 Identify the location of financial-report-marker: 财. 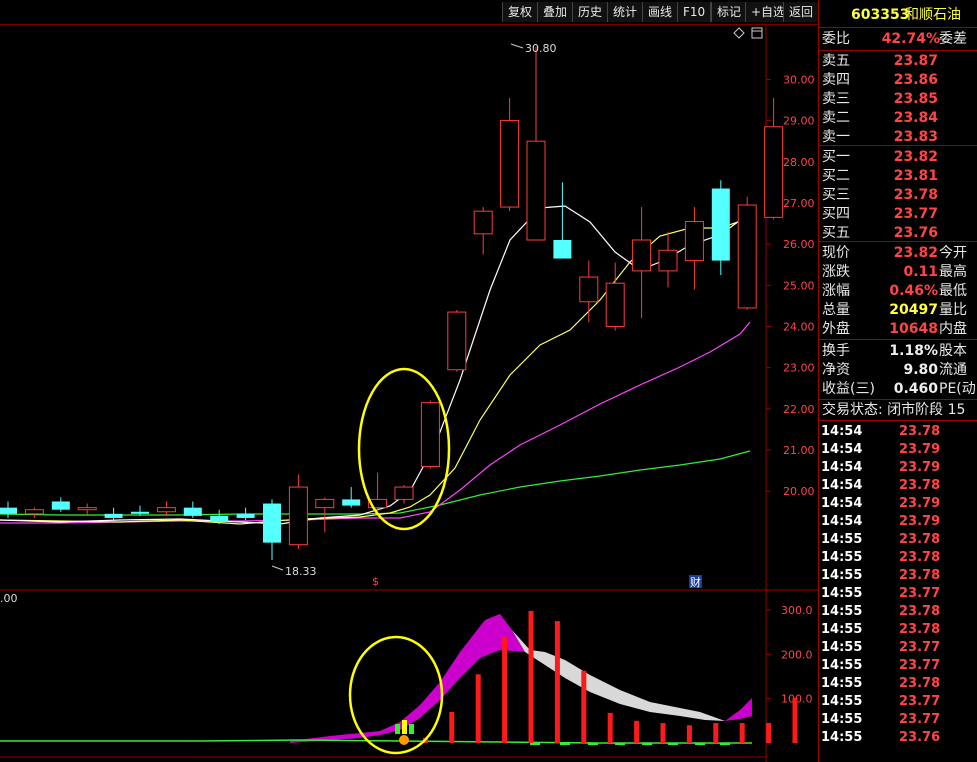
(695, 582).